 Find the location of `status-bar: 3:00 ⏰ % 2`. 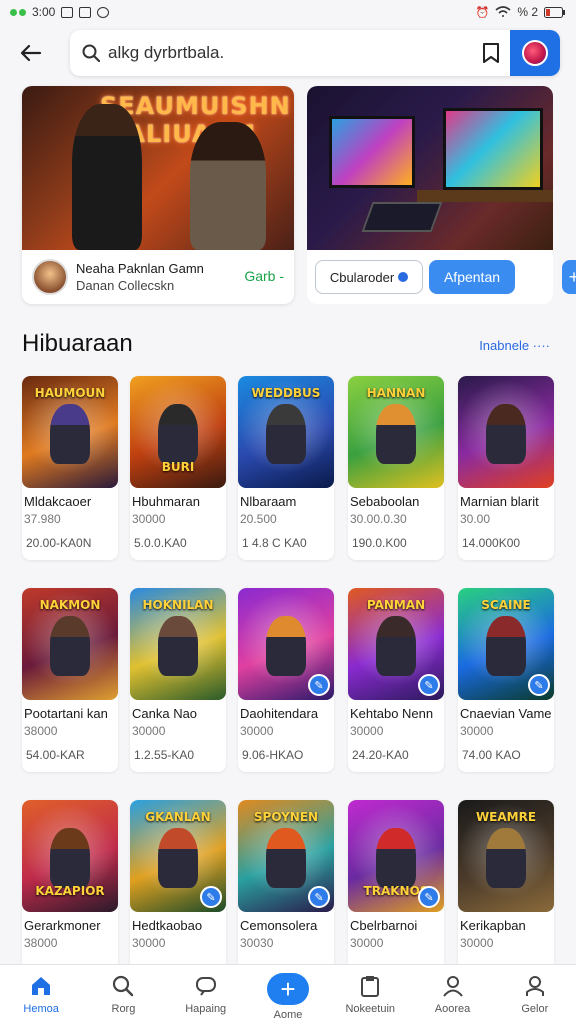

status-bar: 3:00 ⏰ % 2 is located at coordinates (288, 12).